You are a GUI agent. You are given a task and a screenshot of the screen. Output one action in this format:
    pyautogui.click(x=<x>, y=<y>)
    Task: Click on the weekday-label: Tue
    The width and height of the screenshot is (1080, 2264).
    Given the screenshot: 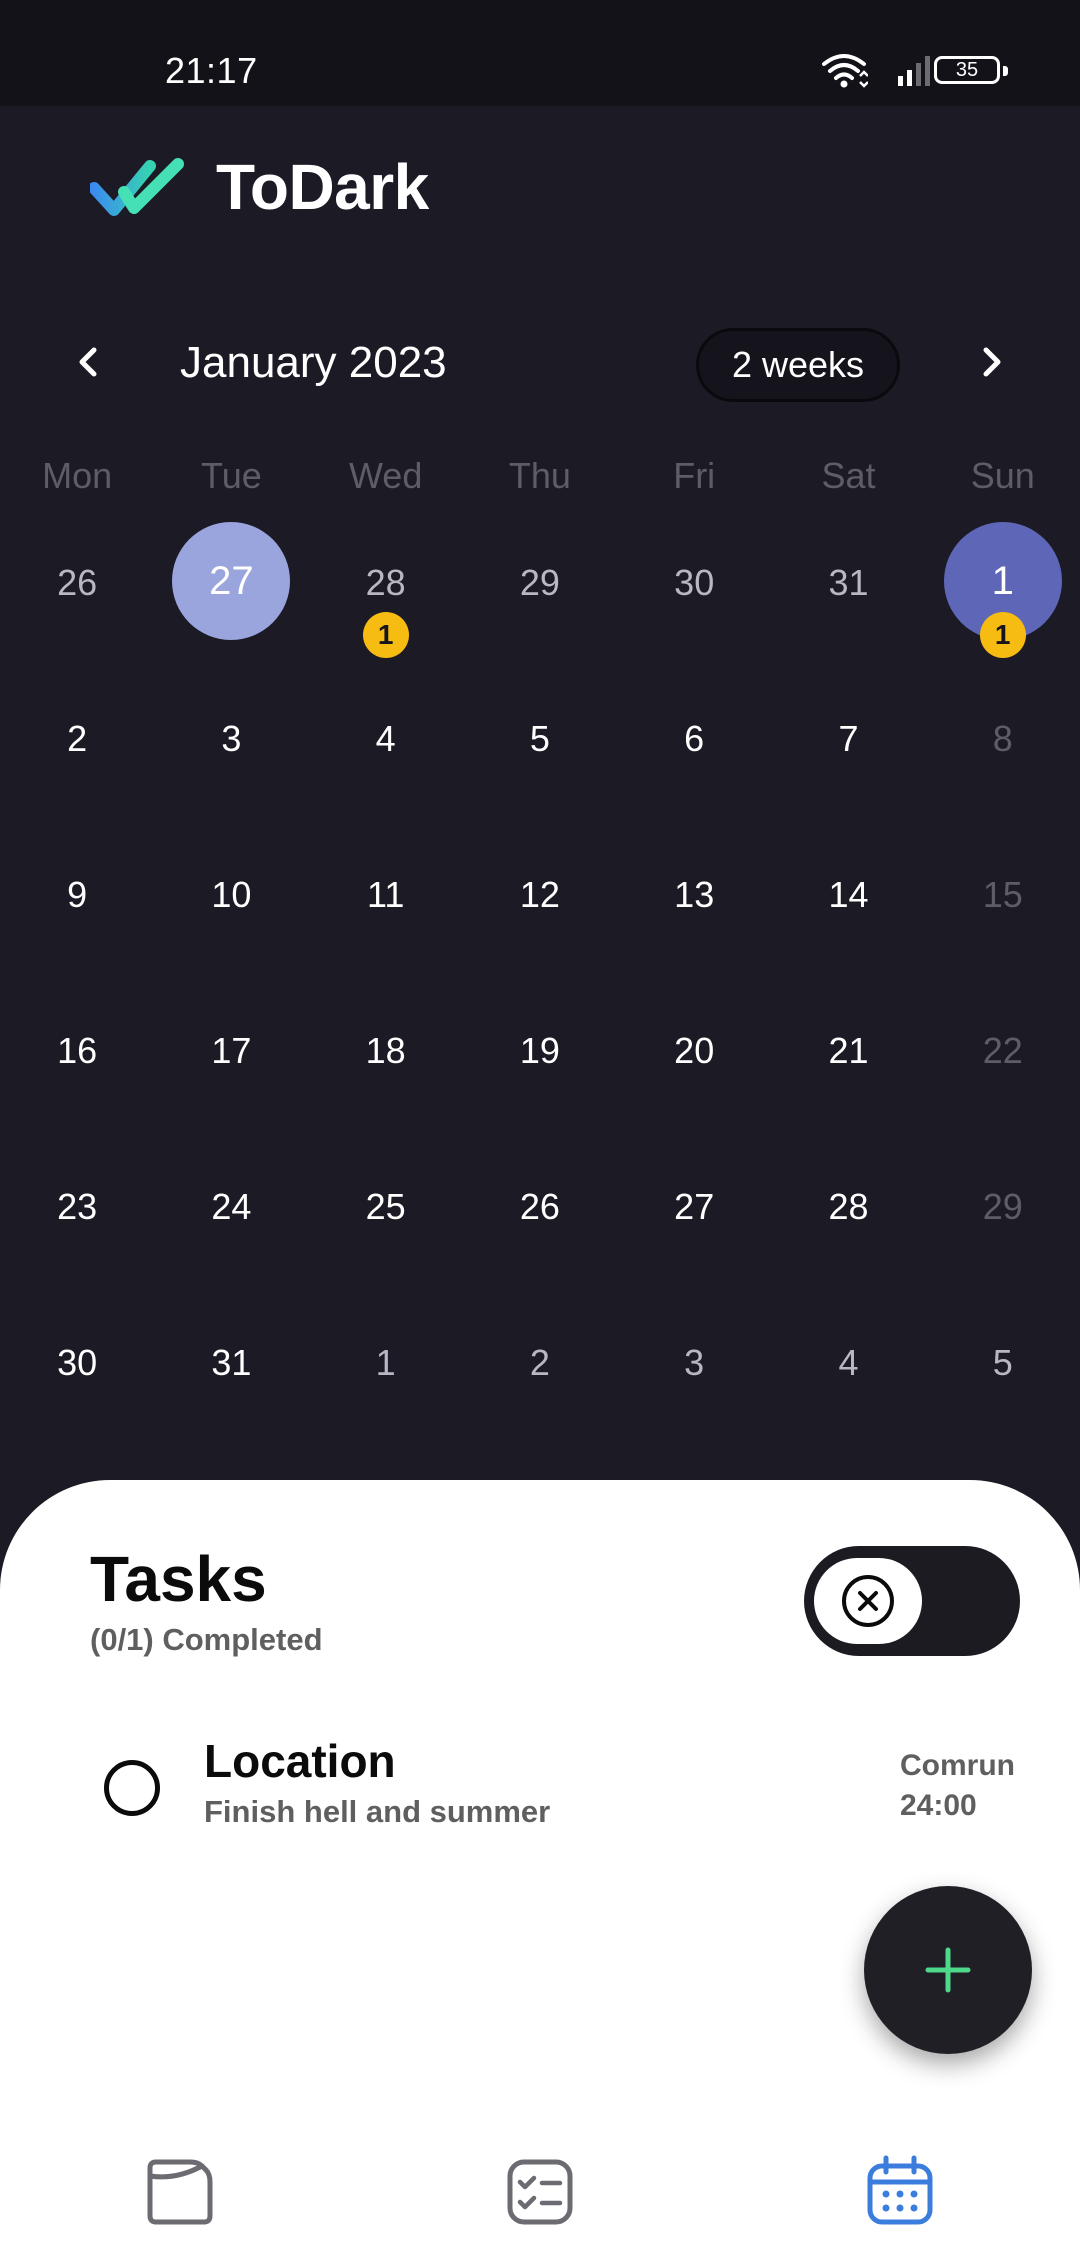 What is the action you would take?
    pyautogui.click(x=231, y=475)
    